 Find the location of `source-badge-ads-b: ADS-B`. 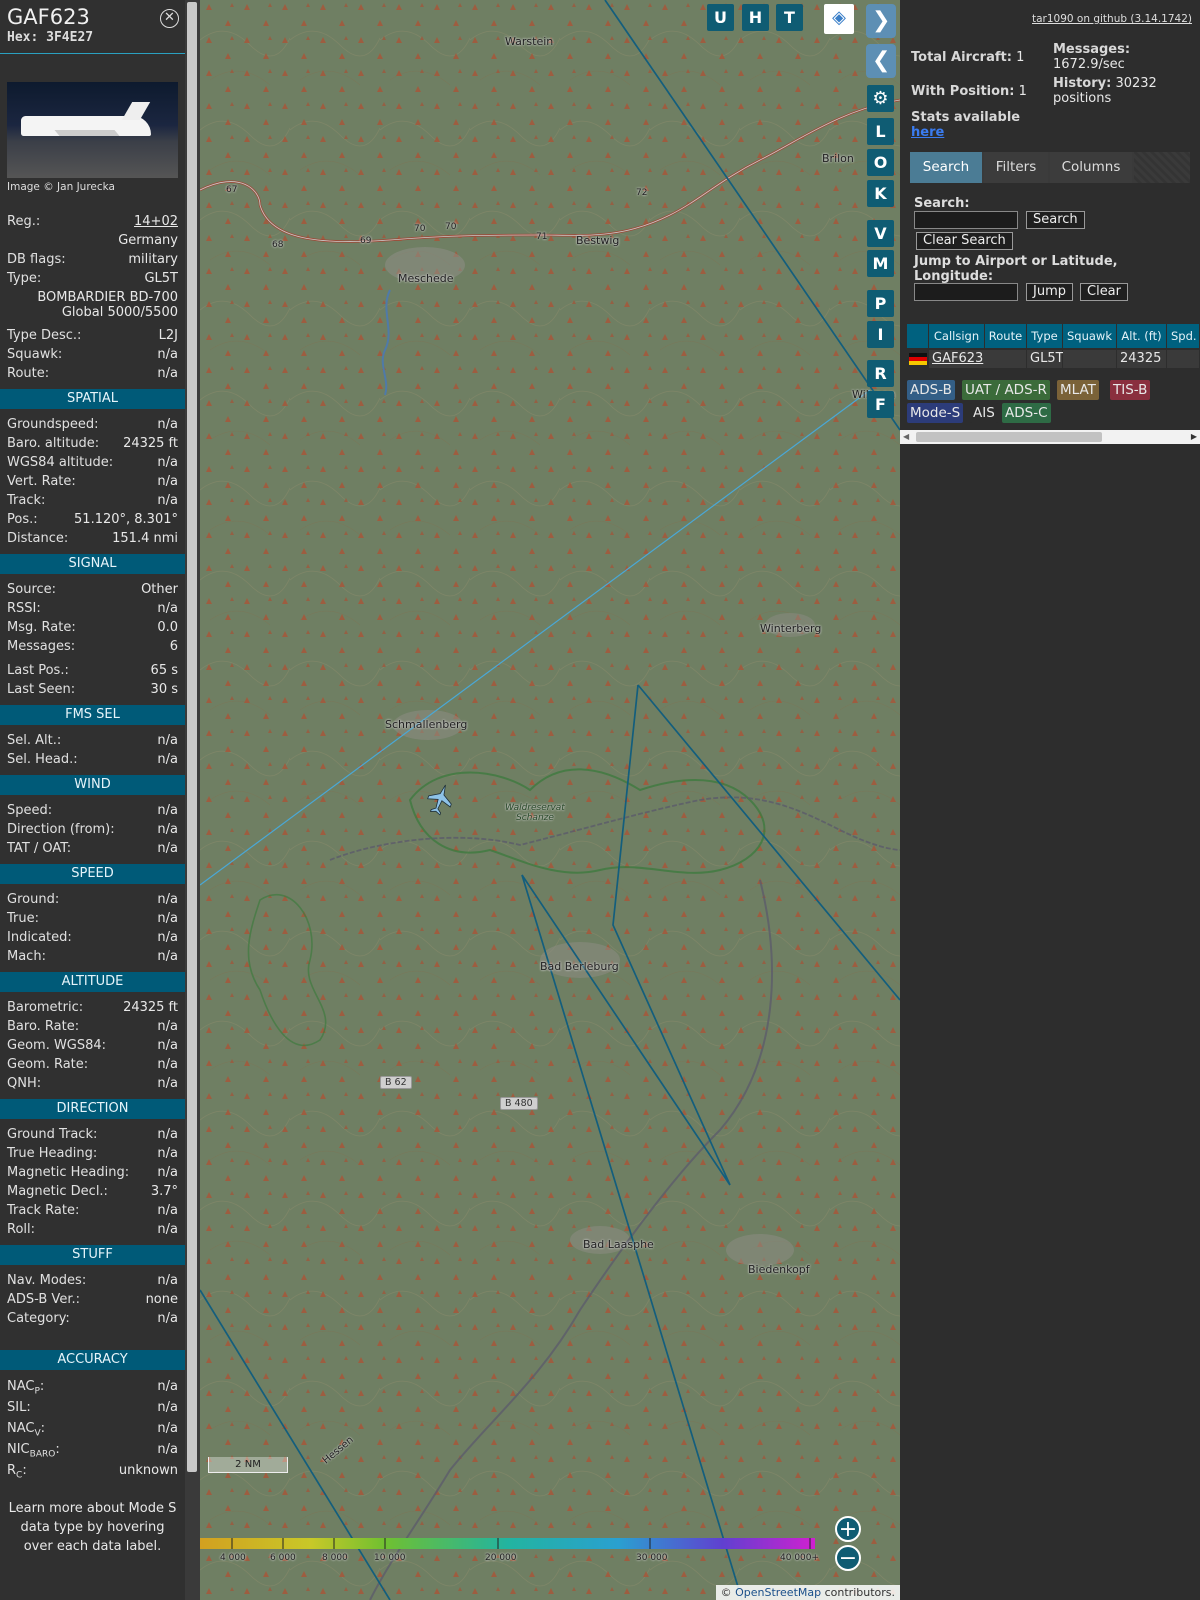

source-badge-ads-b: ADS-B is located at coordinates (931, 390).